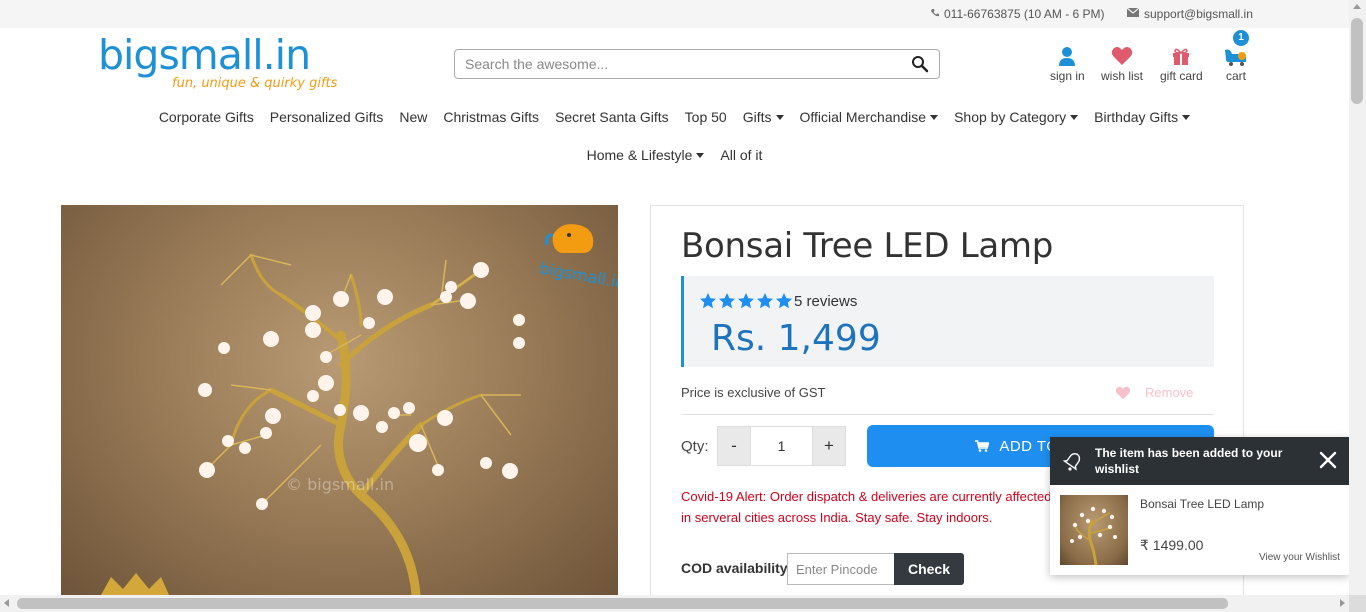  I want to click on vertical-scrollbar, so click(1357, 306).